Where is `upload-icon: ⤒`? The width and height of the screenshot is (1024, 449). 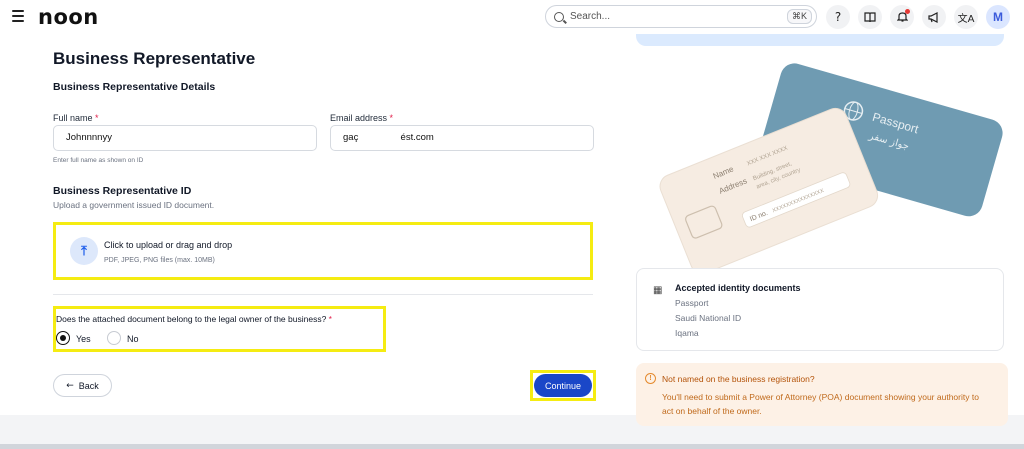 upload-icon: ⤒ is located at coordinates (84, 251).